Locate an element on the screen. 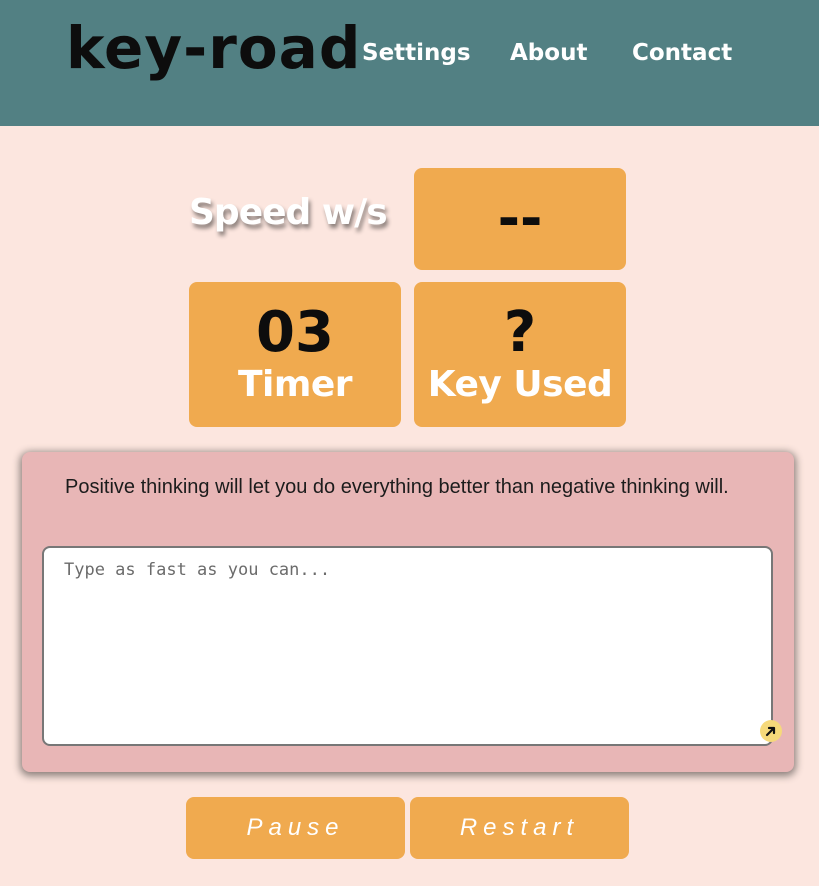 The image size is (819, 886). key-used-tile: ? Key Used is located at coordinates (520, 354).